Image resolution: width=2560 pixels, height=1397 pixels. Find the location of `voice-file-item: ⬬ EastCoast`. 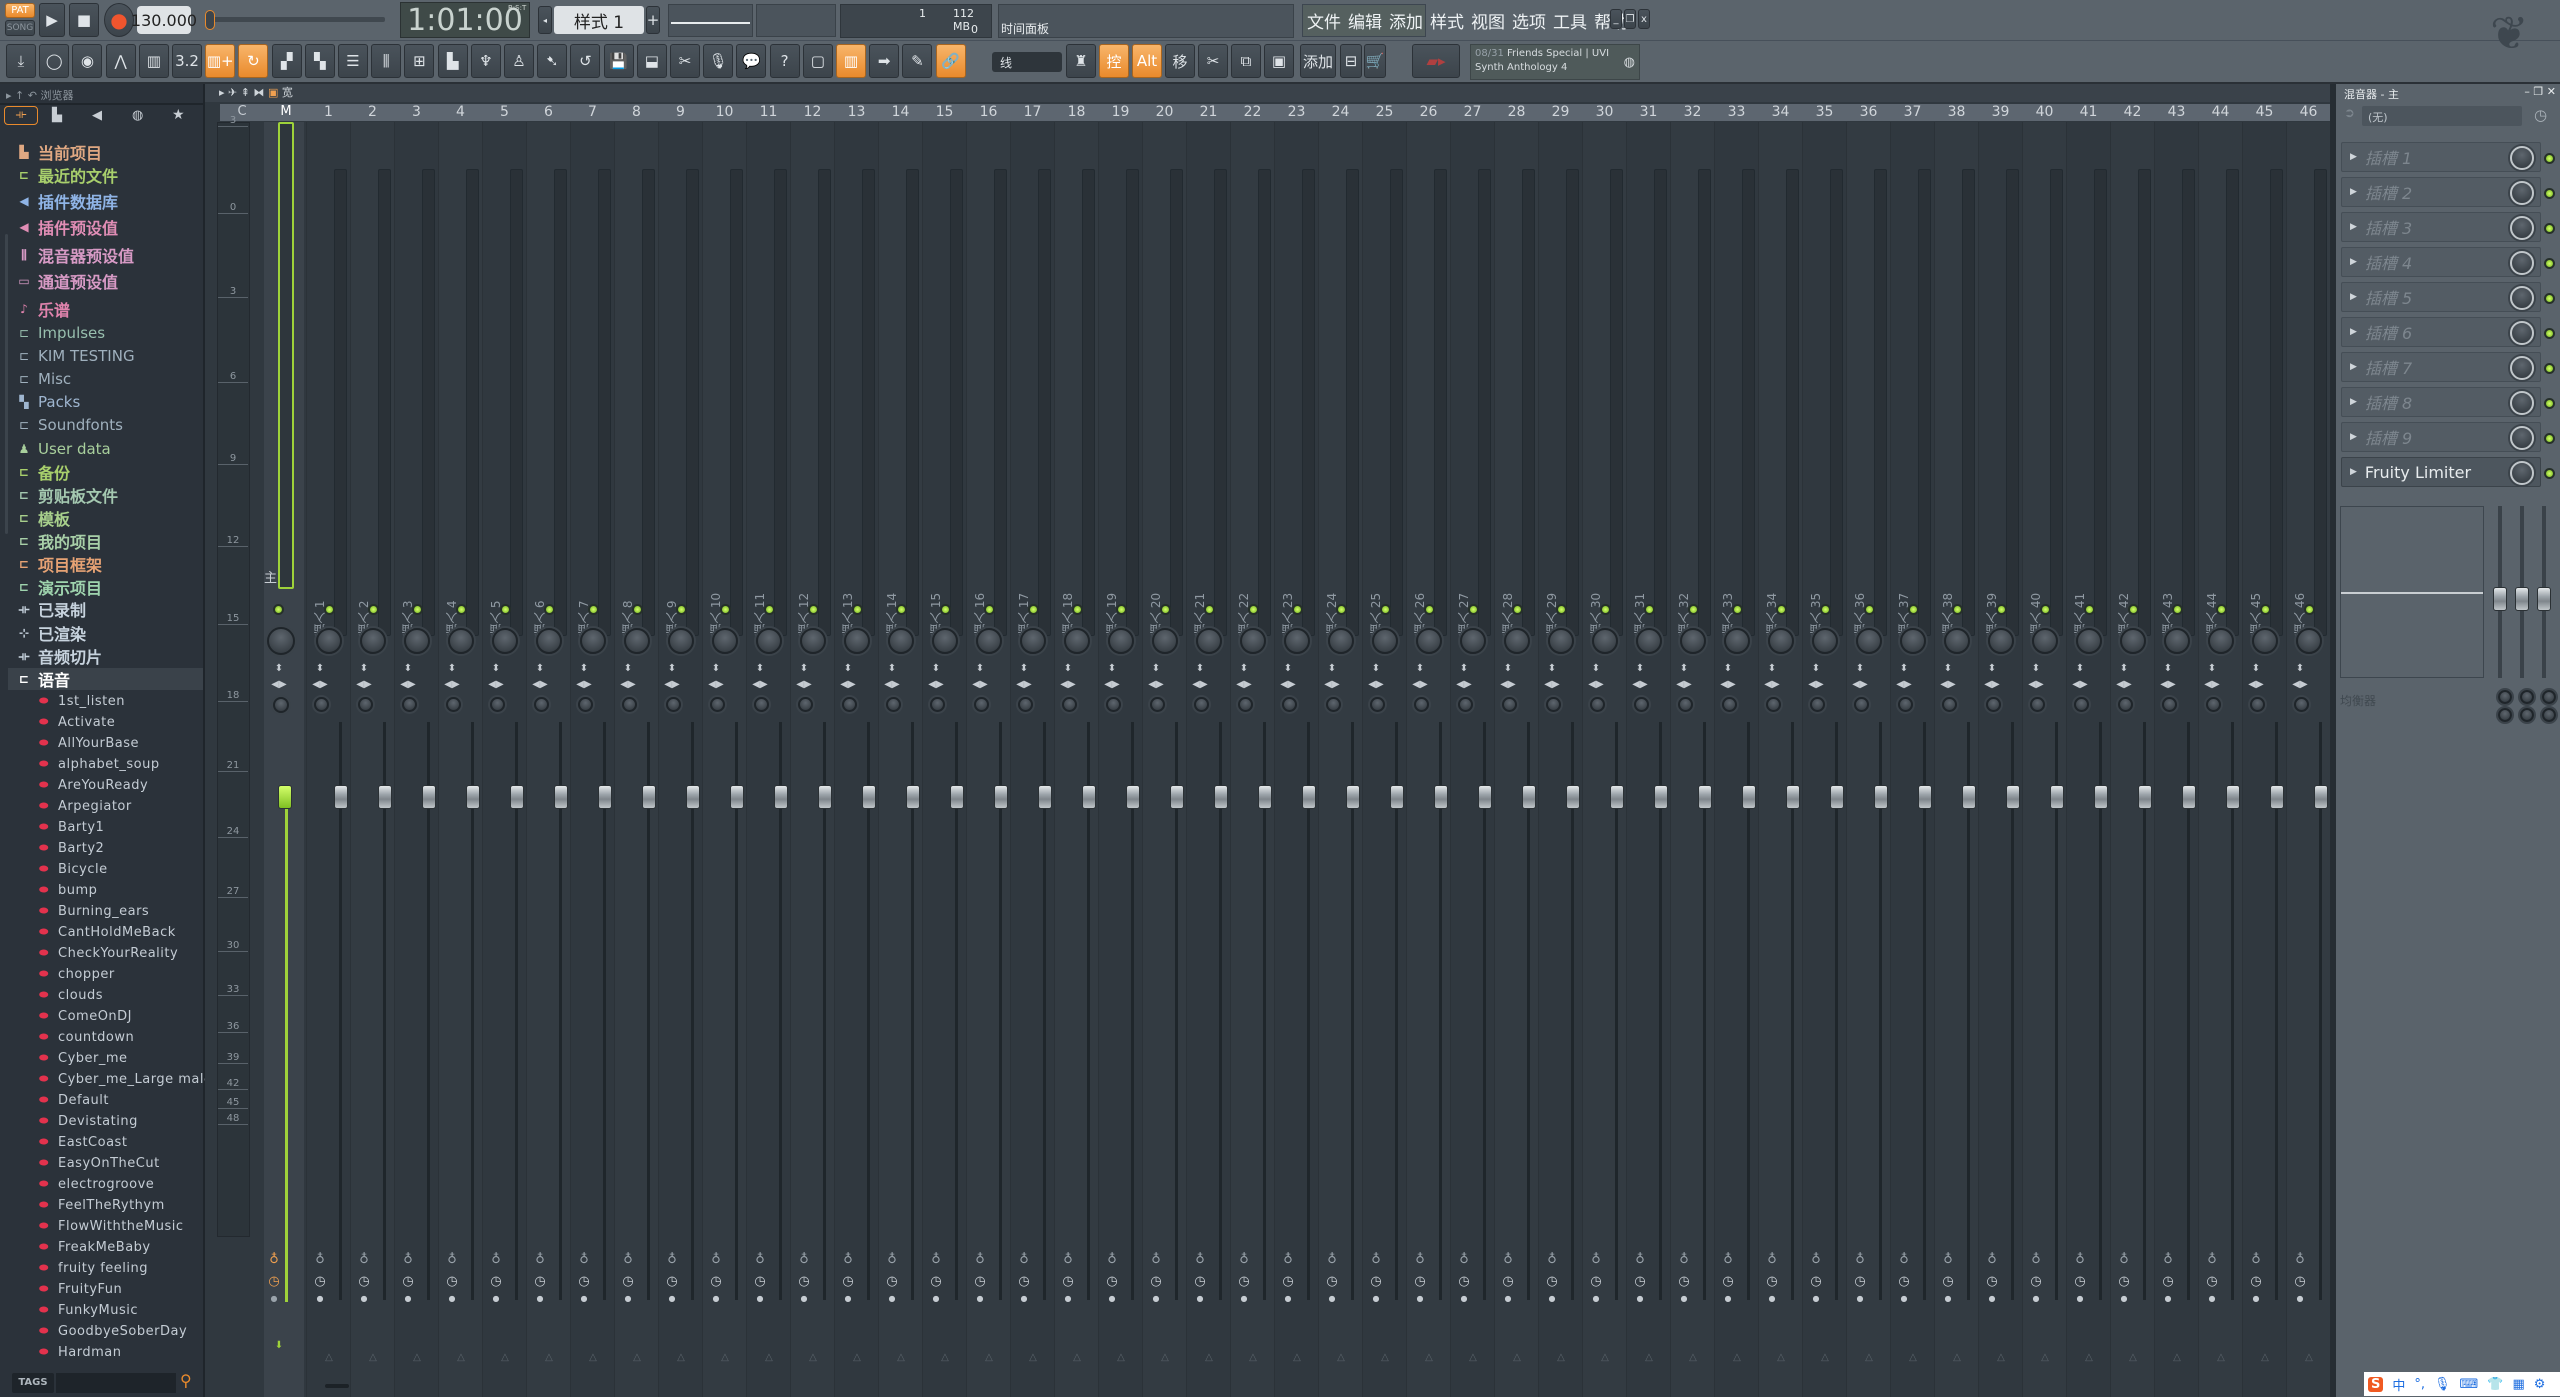

voice-file-item: ⬬ EastCoast is located at coordinates (128, 1142).